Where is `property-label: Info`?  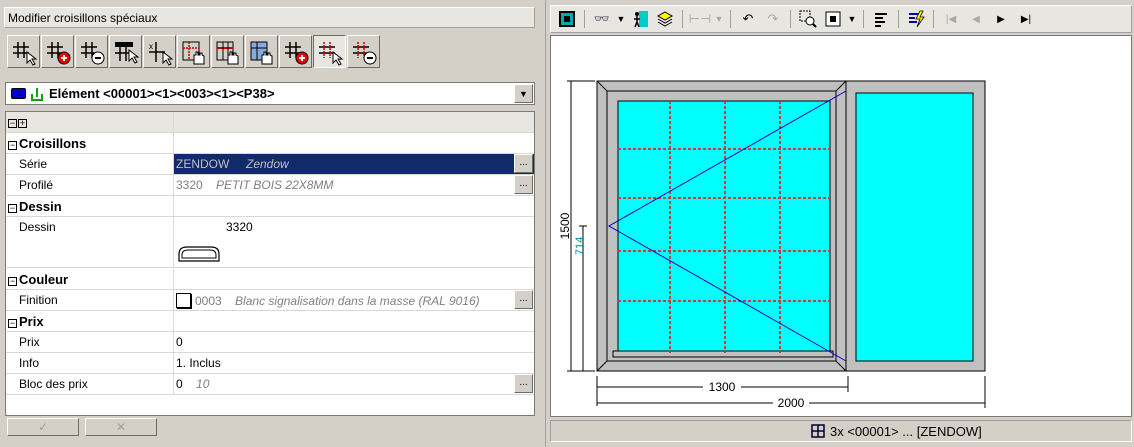 property-label: Info is located at coordinates (90, 363).